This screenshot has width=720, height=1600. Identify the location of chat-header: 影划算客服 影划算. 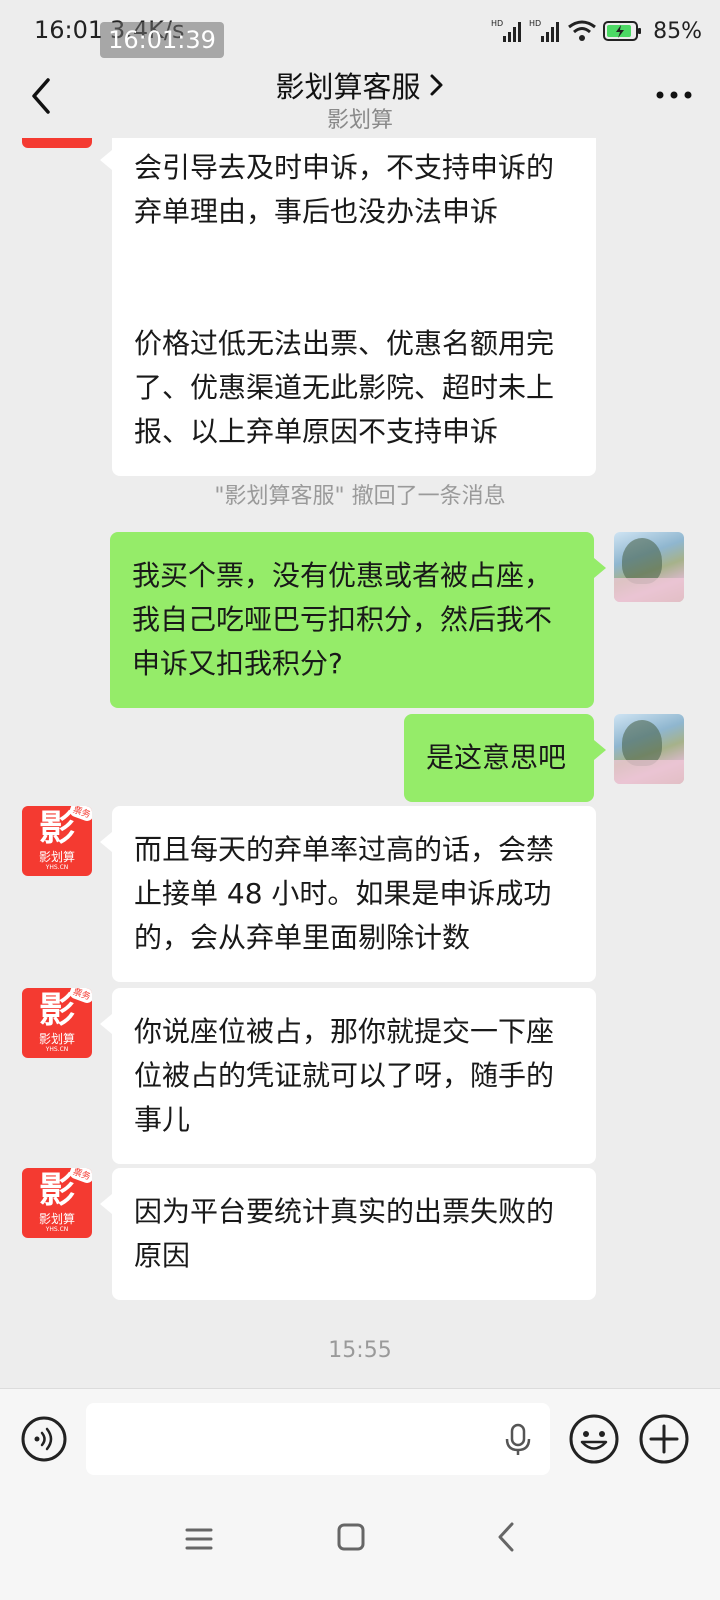
(360, 100).